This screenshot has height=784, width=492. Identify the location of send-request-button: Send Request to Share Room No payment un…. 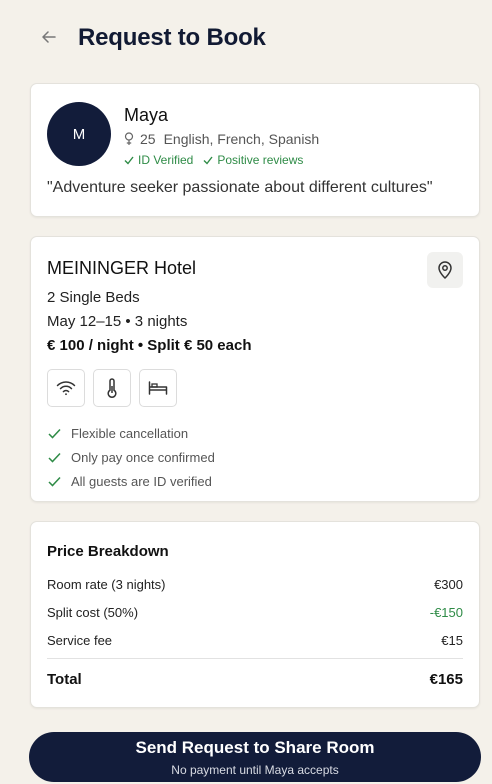
(255, 757).